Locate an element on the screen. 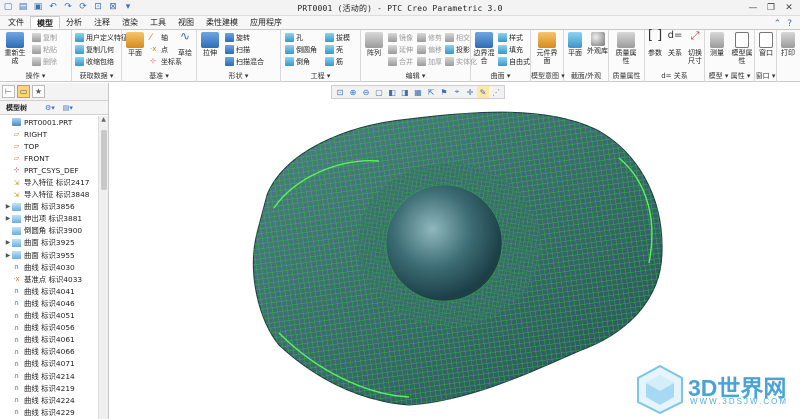  tree-item: ▶ 曲面 标识3925 is located at coordinates (49, 243).